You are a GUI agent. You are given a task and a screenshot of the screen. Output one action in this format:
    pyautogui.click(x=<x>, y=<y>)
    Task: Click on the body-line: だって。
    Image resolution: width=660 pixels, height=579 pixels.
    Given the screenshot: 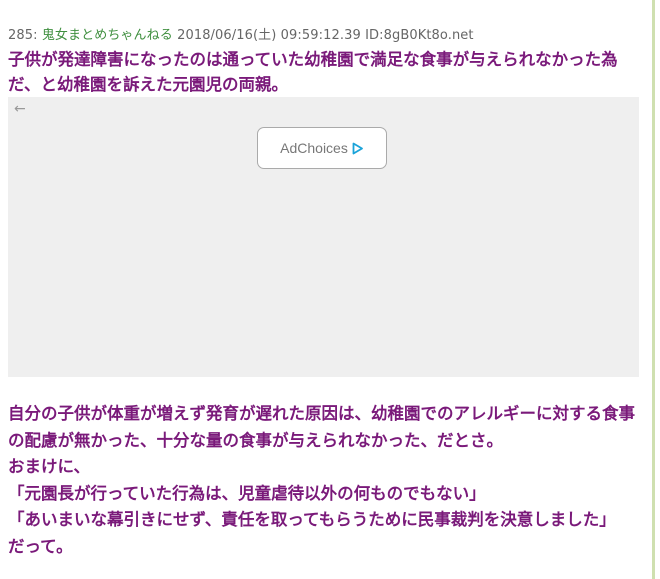 What is the action you would take?
    pyautogui.click(x=40, y=546)
    